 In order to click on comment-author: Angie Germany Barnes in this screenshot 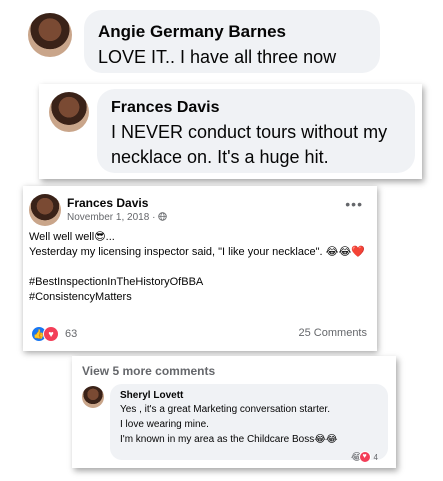, I will do `click(232, 32)`.